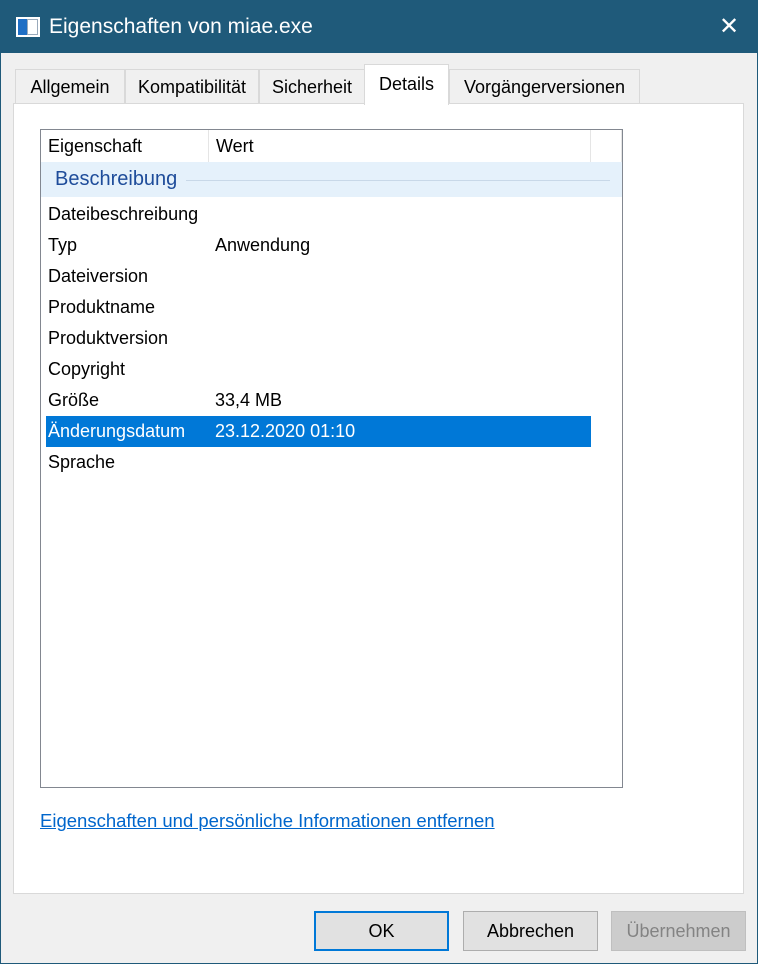 The height and width of the screenshot is (964, 758). I want to click on cancel-button: Abbrechen, so click(530, 931).